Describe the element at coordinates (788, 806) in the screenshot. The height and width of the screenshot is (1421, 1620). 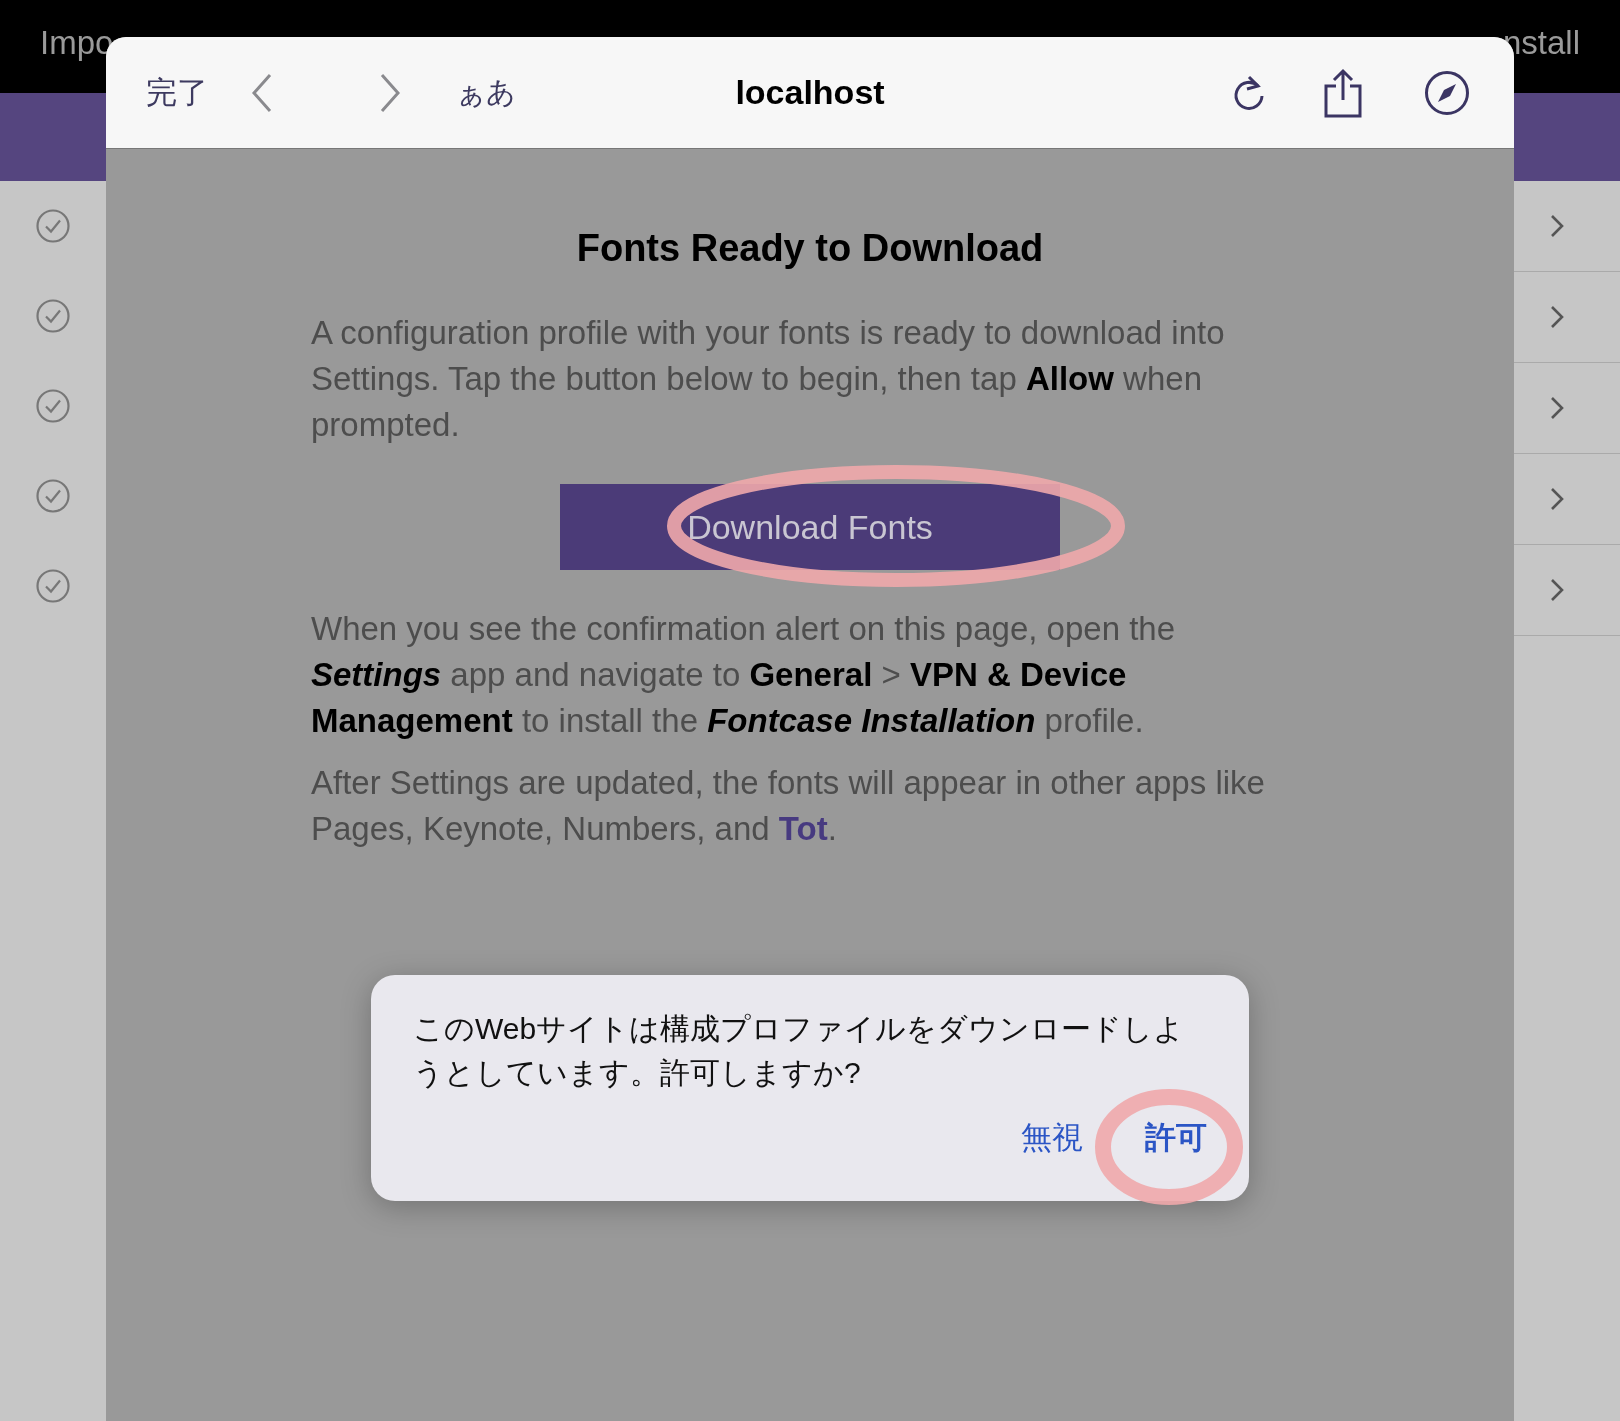
I see `outro-paragraph: After Settings are updated, the fonts will appear in other apps like Pages, Keynote, Numbers, and Tot.` at that location.